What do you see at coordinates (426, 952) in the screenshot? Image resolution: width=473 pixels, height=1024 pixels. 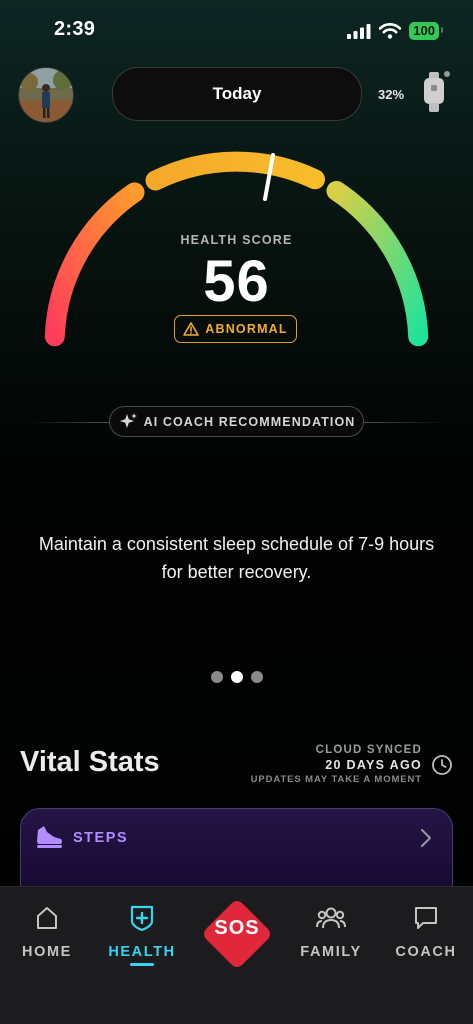 I see `tab-coach-label: COACH` at bounding box center [426, 952].